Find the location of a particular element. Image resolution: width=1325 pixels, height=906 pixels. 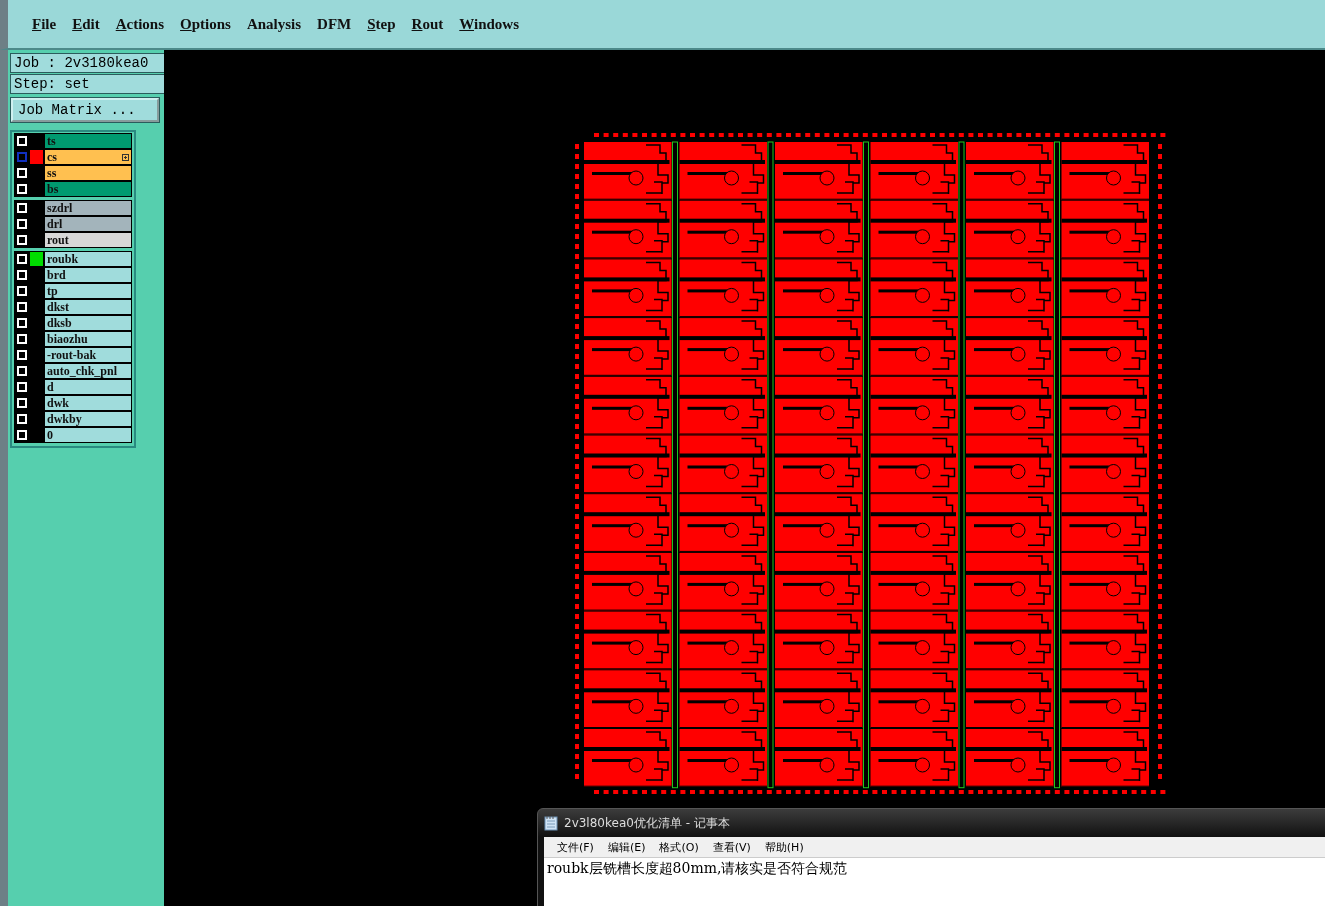

menu-item: File is located at coordinates (44, 24).